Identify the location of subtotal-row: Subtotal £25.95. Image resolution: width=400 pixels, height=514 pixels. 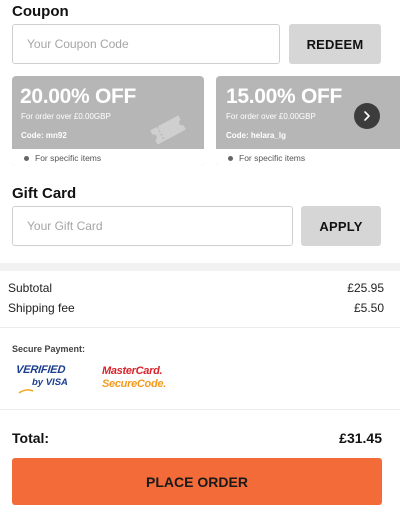
(196, 288).